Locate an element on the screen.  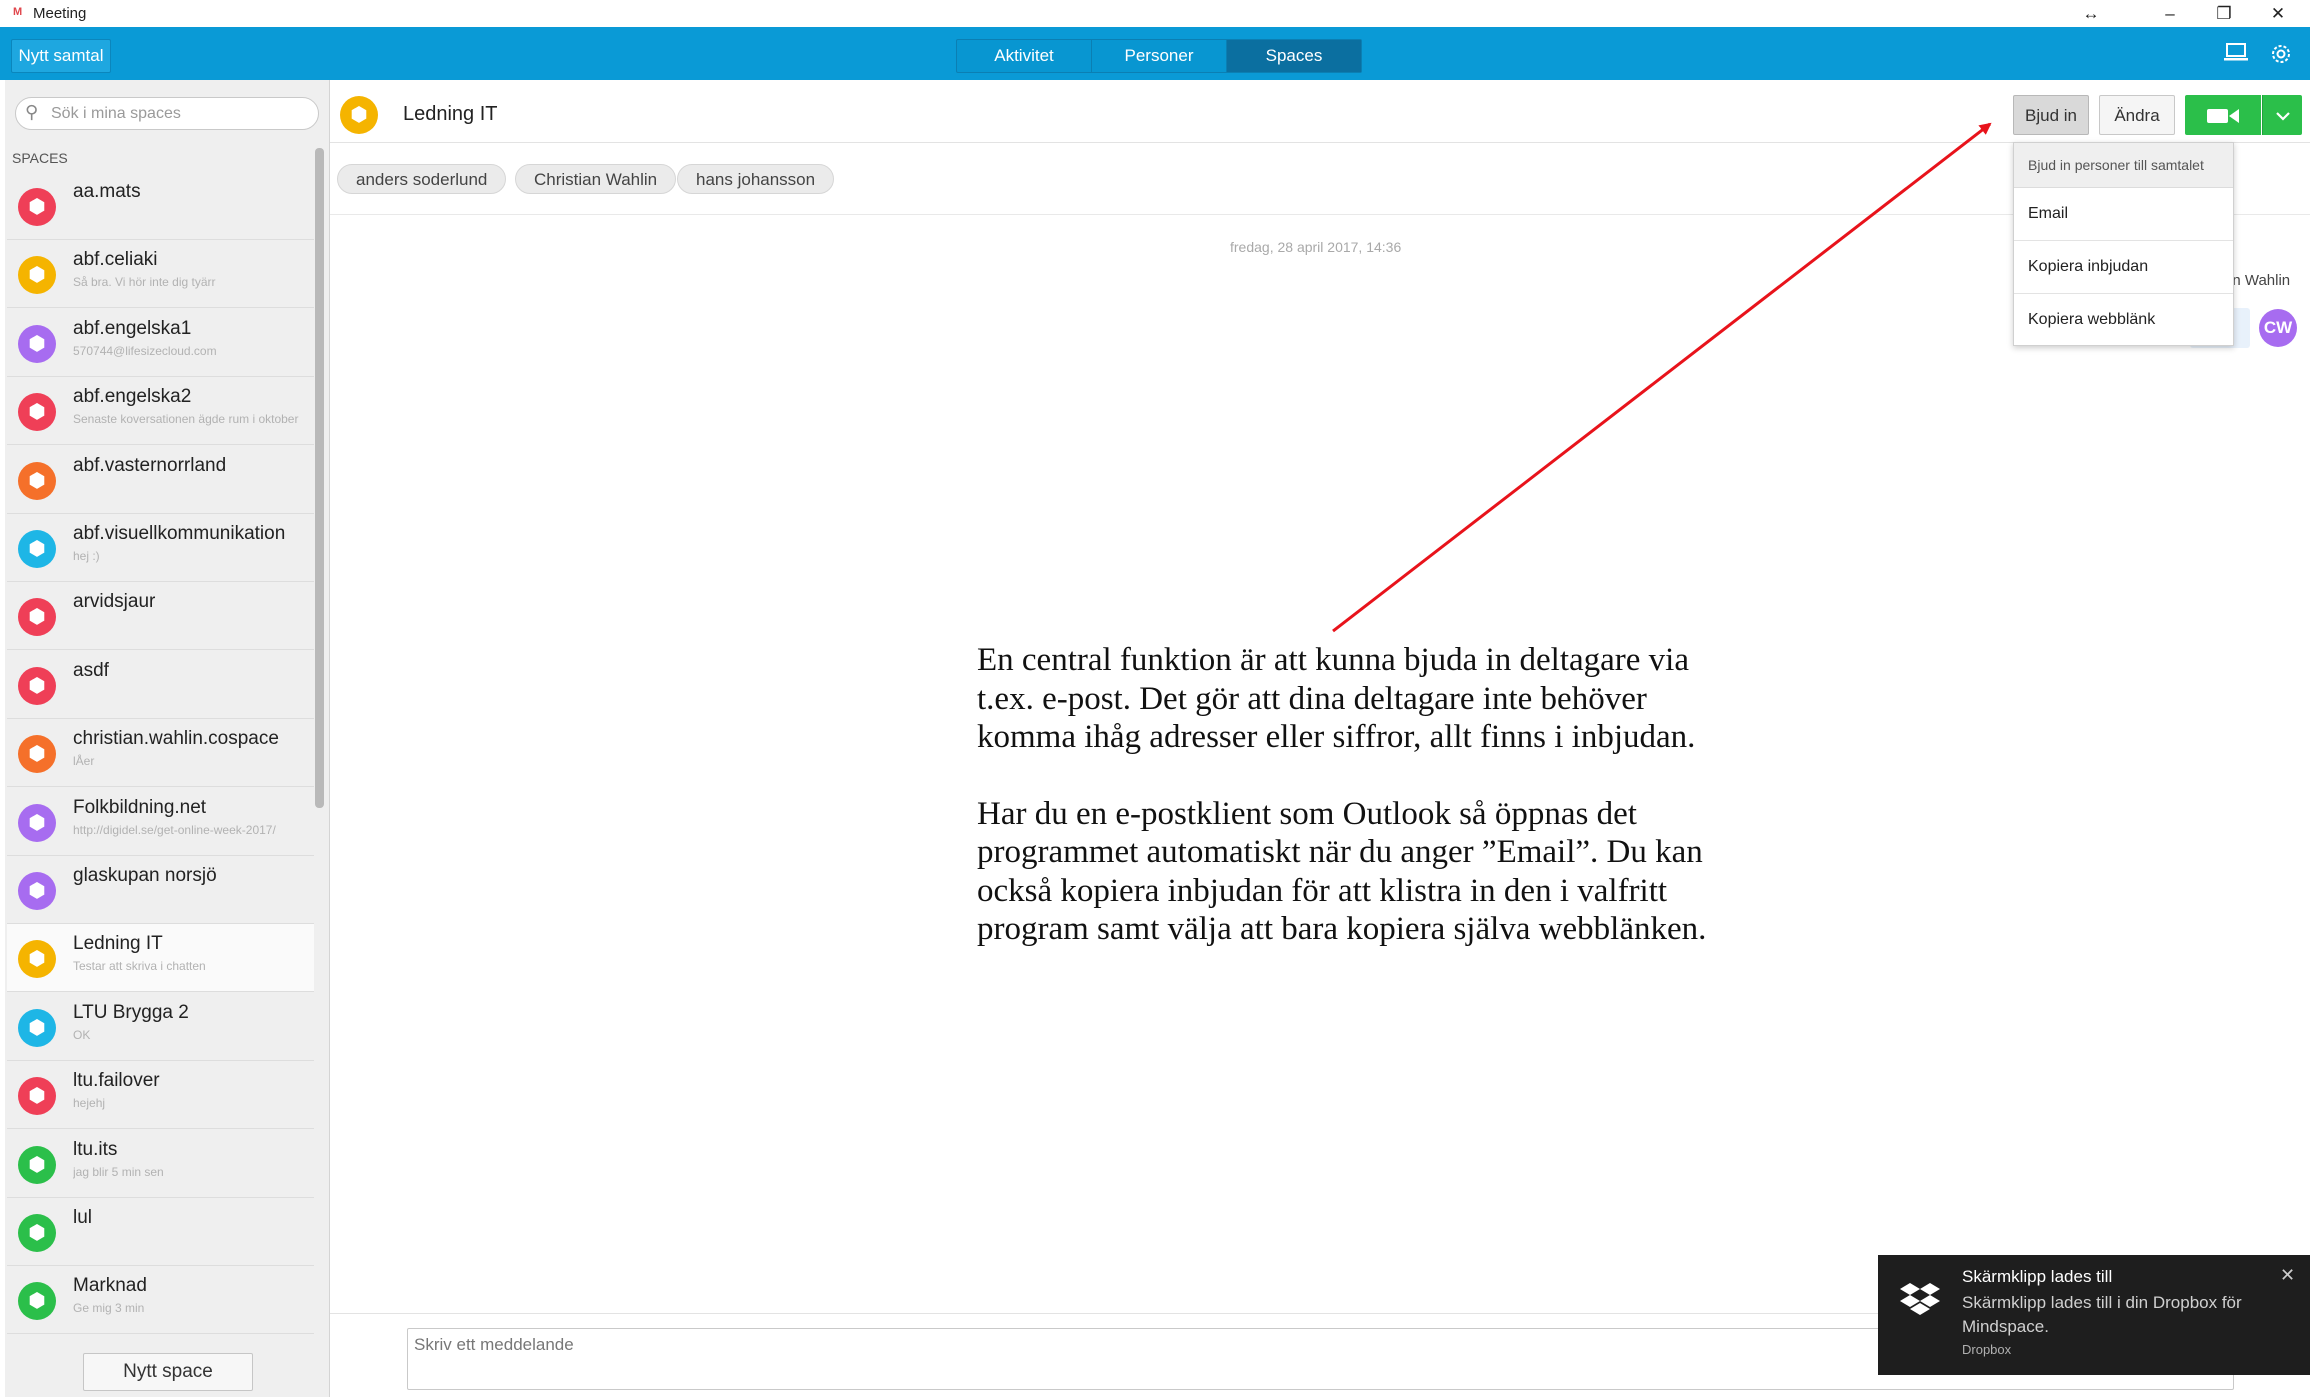
space-last-message: lÅer is located at coordinates (84, 761).